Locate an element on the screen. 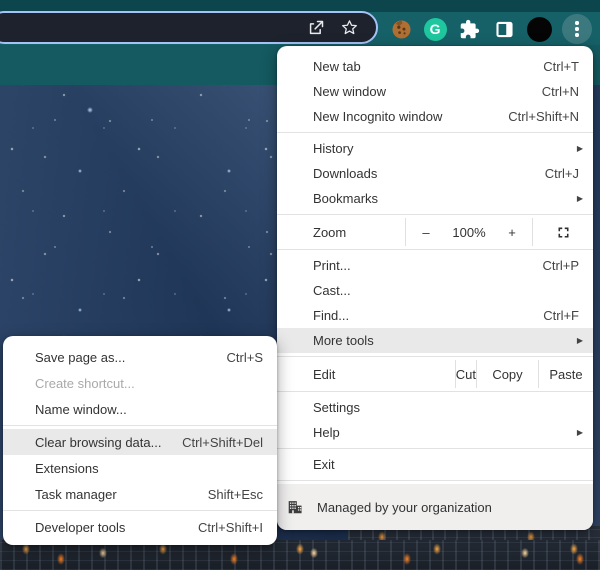 The width and height of the screenshot is (600, 570). submenu-item-task-manager: Task manager Shift+Esc is located at coordinates (140, 494).